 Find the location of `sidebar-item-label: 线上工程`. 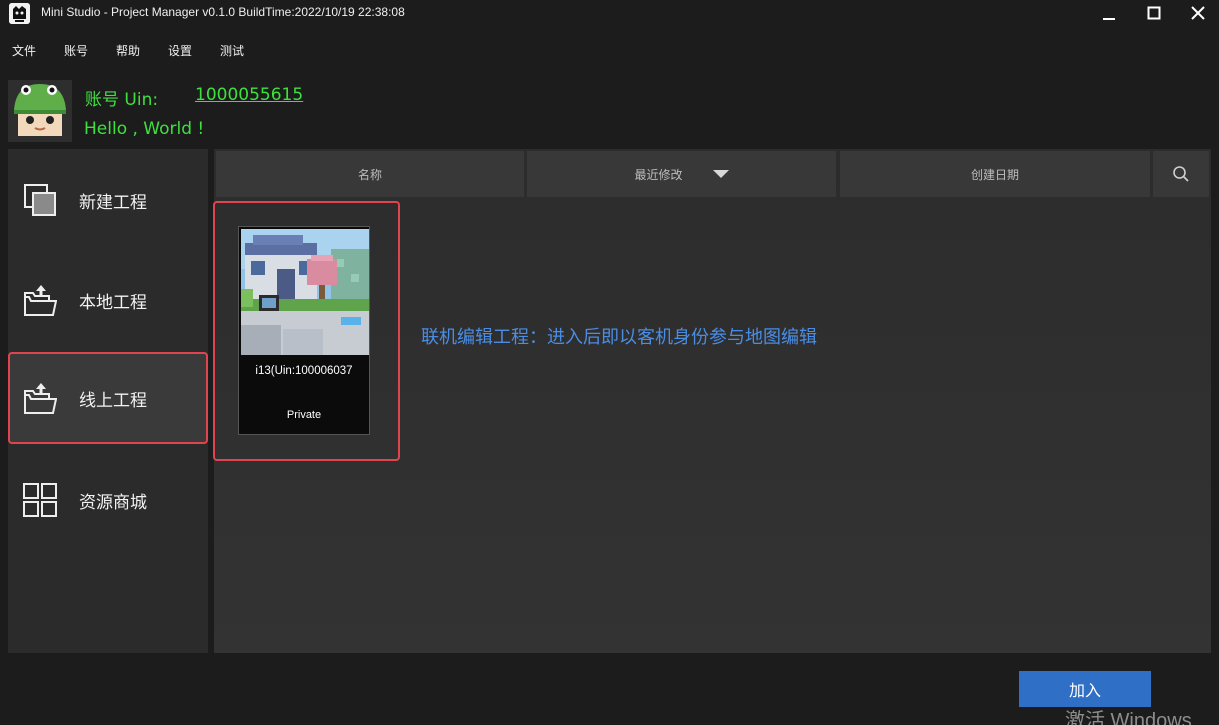

sidebar-item-label: 线上工程 is located at coordinates (113, 400).